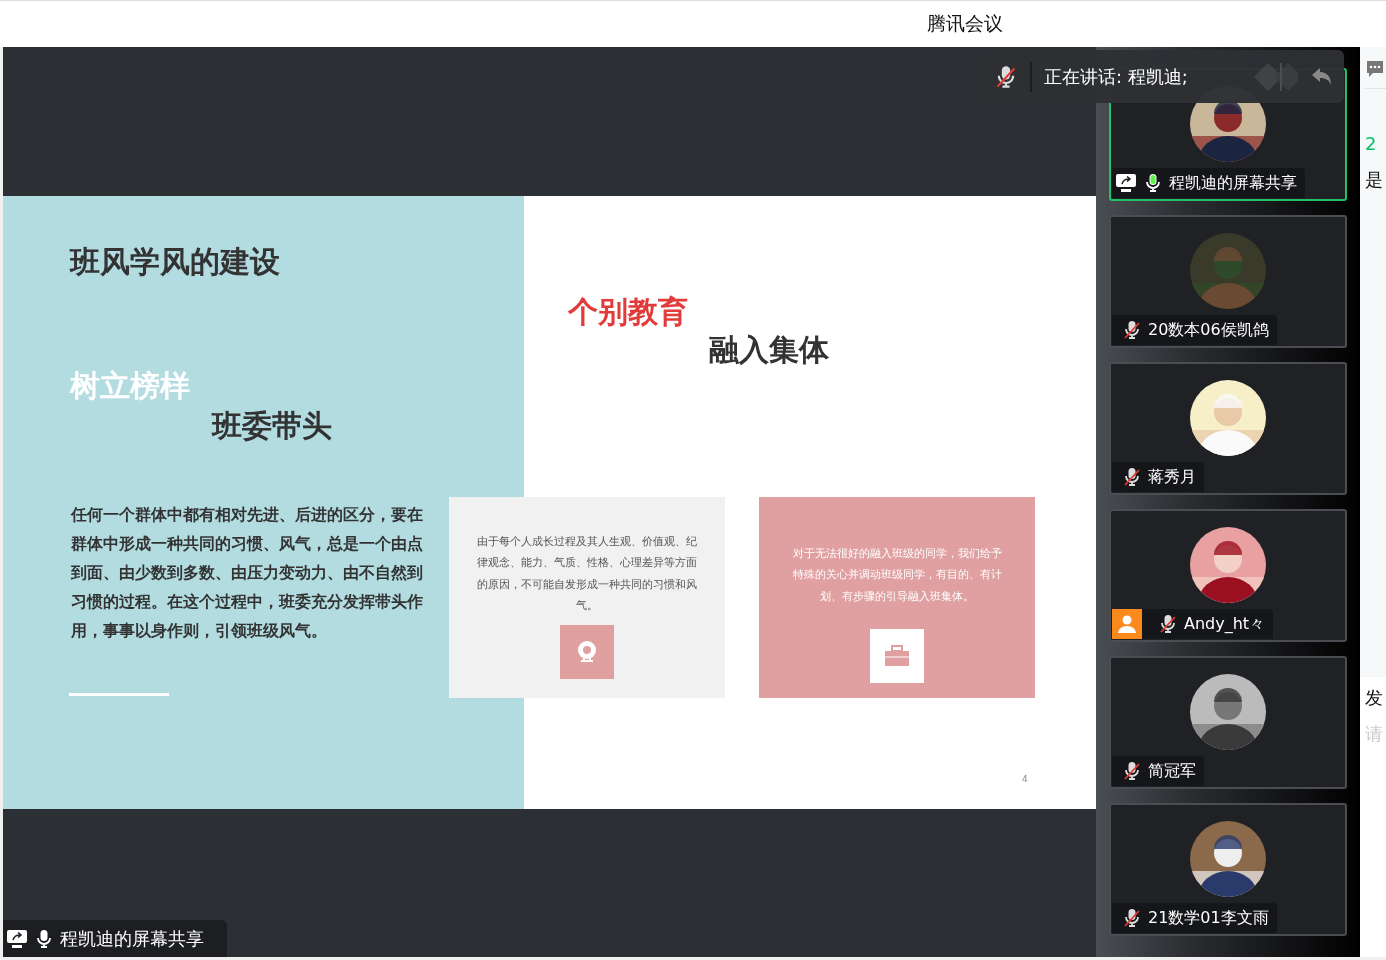 The image size is (1386, 960). What do you see at coordinates (897, 574) in the screenshot?
I see `card-text: 对于无法很好的融入班级的同学，我们给予特殊的关心并调动班级同学，有目的、有计划、有步骤的引导融入班集体。` at bounding box center [897, 574].